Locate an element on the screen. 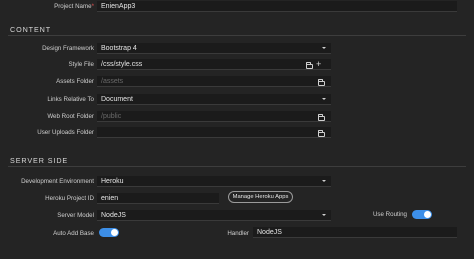 The height and width of the screenshot is (259, 474). dev-environment-value: Heroku is located at coordinates (112, 181).